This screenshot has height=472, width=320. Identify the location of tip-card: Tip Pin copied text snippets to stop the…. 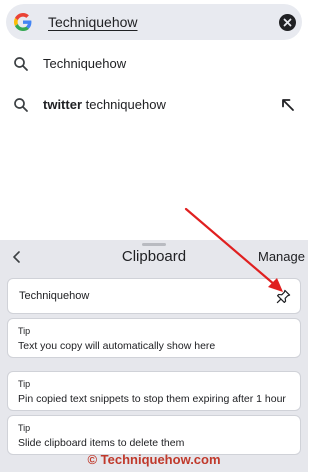
(154, 391).